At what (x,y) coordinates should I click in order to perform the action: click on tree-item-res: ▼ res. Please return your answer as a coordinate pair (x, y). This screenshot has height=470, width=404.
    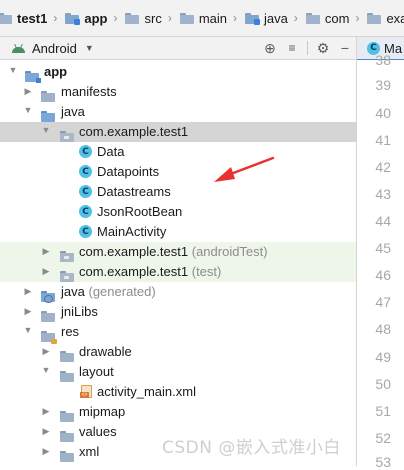
    Looking at the image, I should click on (178, 333).